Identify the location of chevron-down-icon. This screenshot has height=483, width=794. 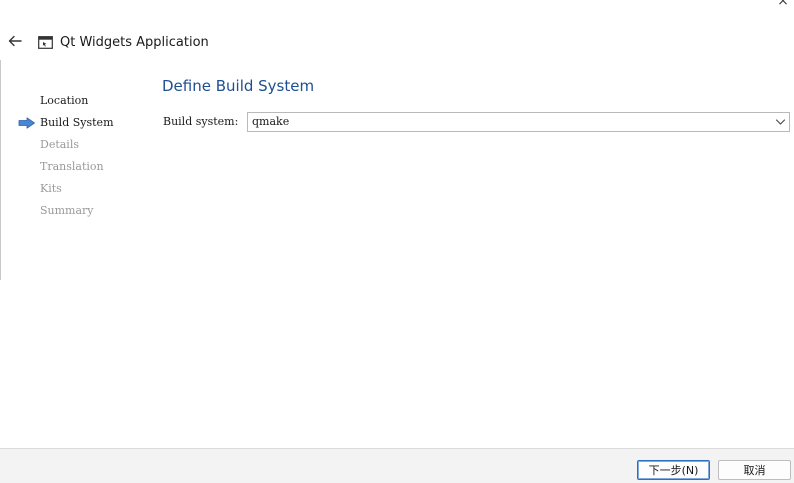
(780, 122).